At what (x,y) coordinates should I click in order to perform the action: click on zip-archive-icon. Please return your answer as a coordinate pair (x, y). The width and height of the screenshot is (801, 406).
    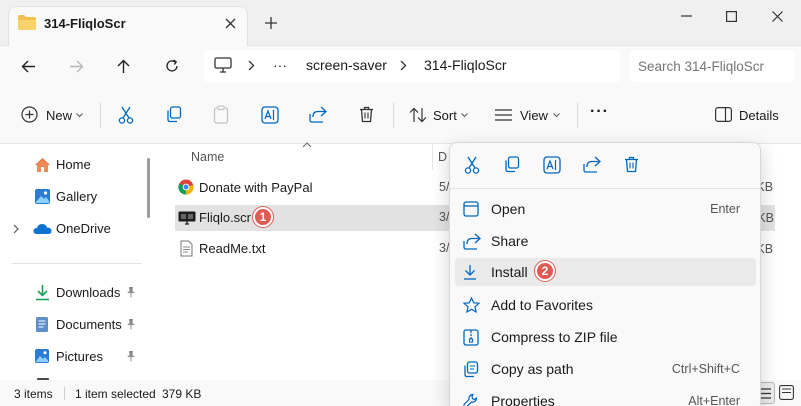
    Looking at the image, I should click on (471, 337).